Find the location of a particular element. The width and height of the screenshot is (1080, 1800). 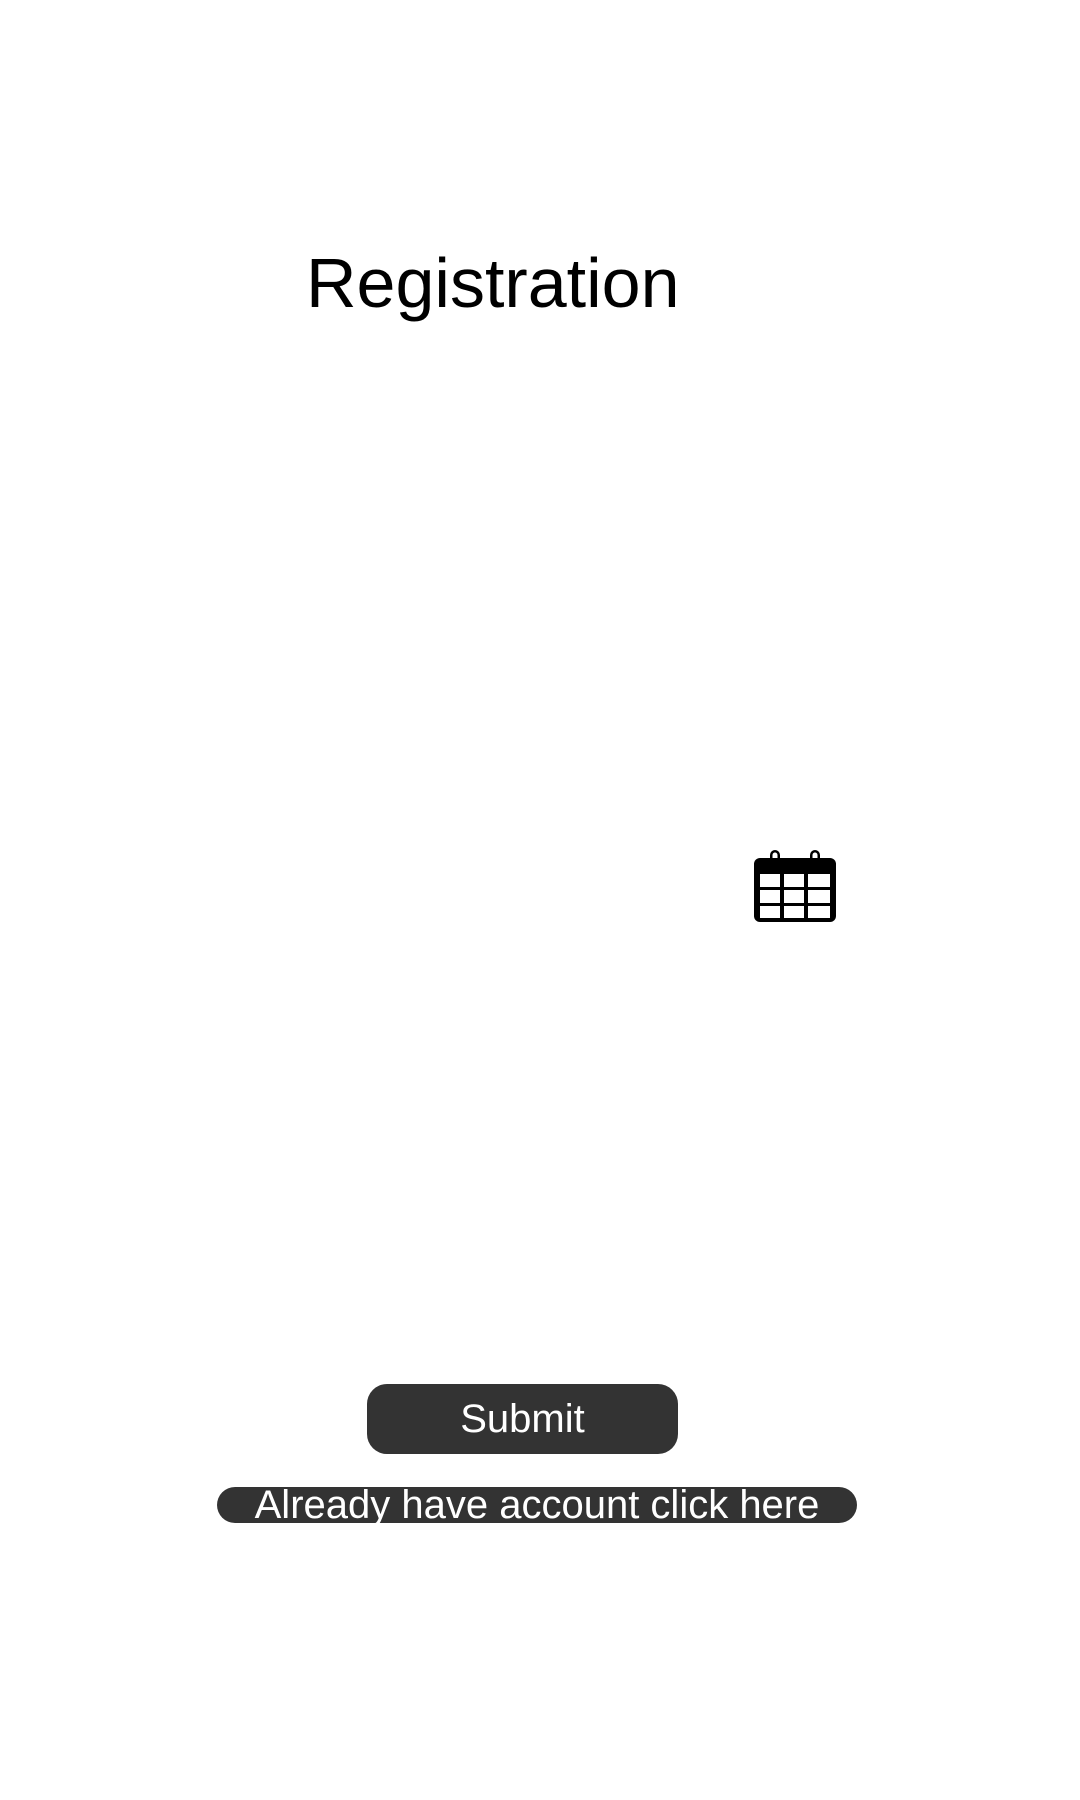

submit-button: Submit is located at coordinates (522, 1419).